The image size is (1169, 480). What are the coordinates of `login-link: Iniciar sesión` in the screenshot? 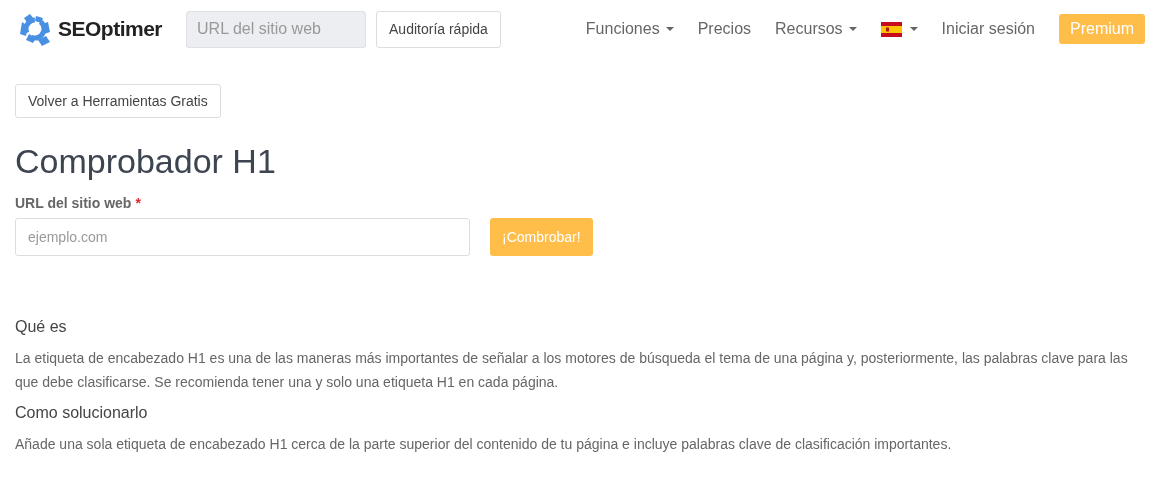 It's located at (988, 29).